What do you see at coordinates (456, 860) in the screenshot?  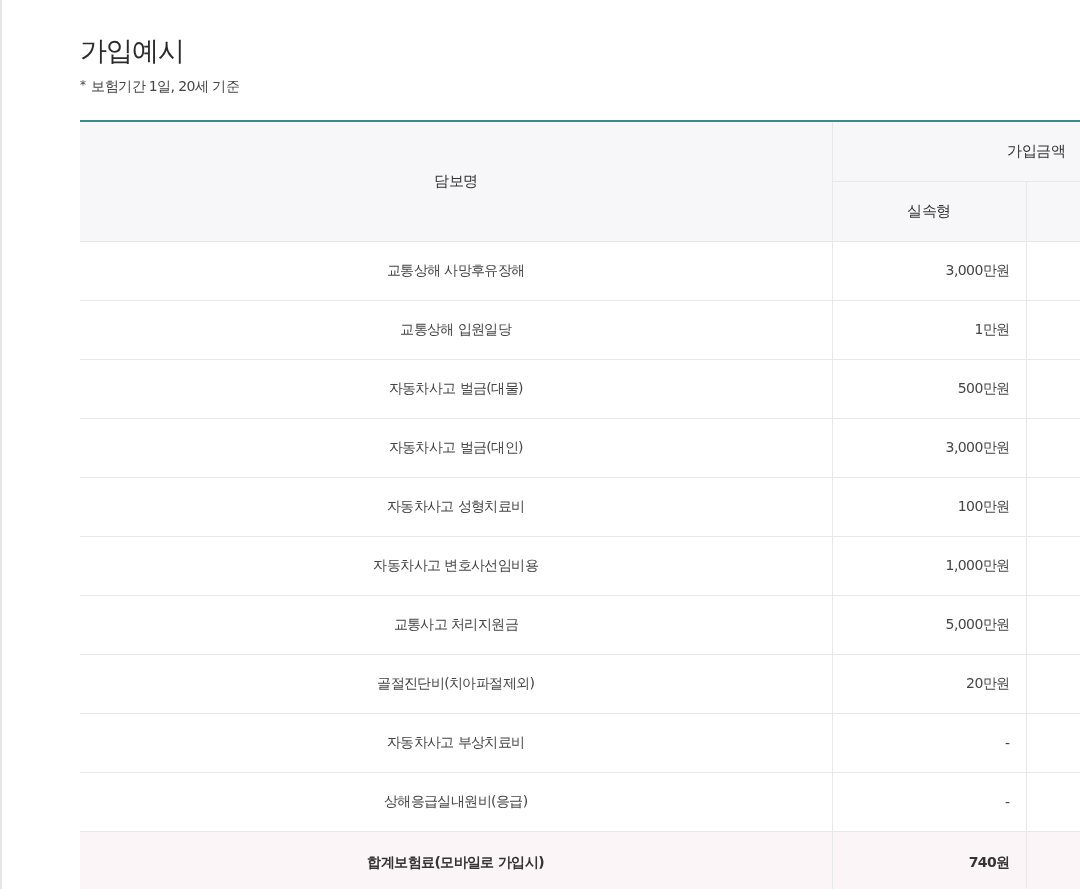 I see `table-cell: 합계보험료(모바일로 가입시)` at bounding box center [456, 860].